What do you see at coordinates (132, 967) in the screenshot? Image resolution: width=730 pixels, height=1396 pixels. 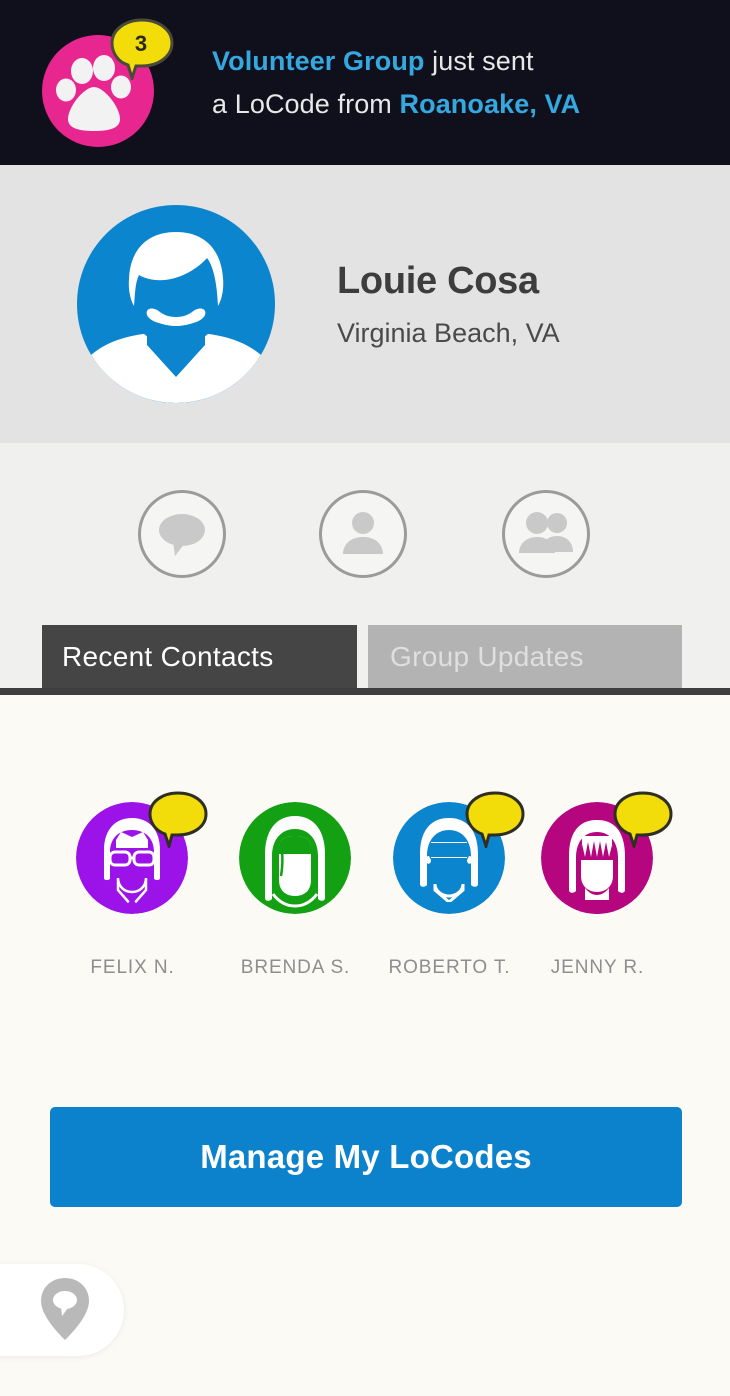 I see `contact-name: FELIX N.` at bounding box center [132, 967].